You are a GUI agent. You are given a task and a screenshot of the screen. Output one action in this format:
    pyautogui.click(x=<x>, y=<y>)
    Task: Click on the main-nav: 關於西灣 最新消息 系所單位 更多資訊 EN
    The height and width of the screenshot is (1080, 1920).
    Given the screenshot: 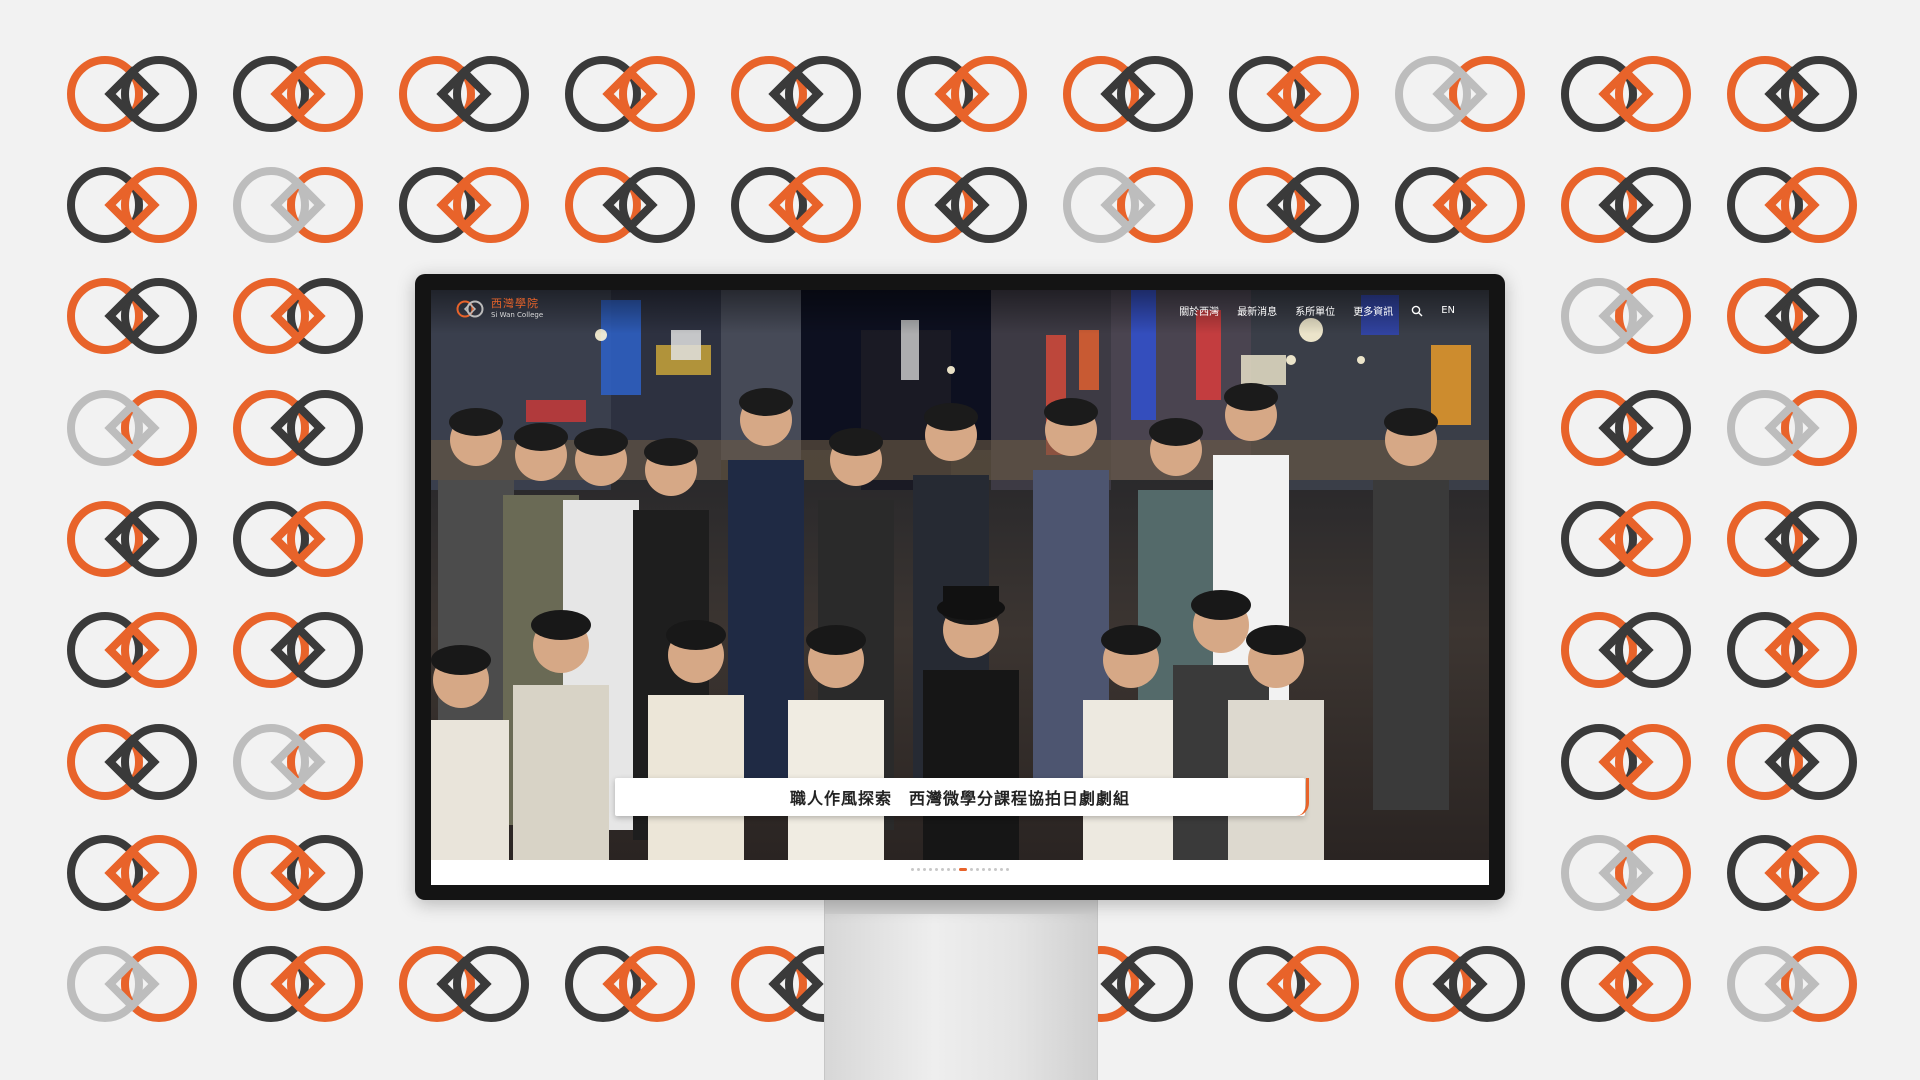 What is the action you would take?
    pyautogui.click(x=1317, y=310)
    